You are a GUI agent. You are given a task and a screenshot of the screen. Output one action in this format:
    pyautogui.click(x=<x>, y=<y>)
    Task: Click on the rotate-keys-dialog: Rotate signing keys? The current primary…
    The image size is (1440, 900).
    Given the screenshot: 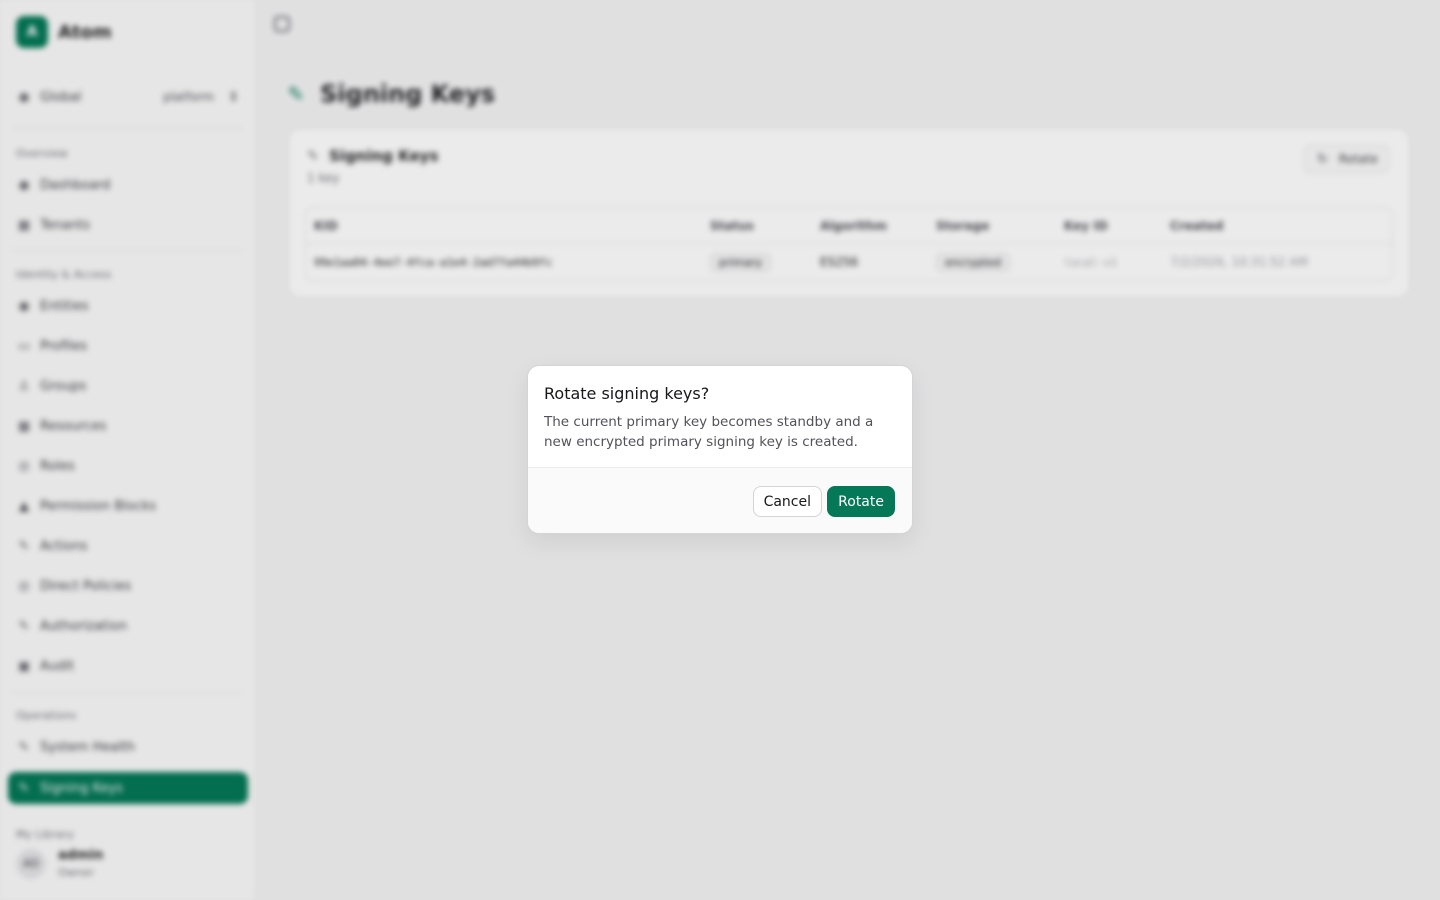 What is the action you would take?
    pyautogui.click(x=720, y=449)
    